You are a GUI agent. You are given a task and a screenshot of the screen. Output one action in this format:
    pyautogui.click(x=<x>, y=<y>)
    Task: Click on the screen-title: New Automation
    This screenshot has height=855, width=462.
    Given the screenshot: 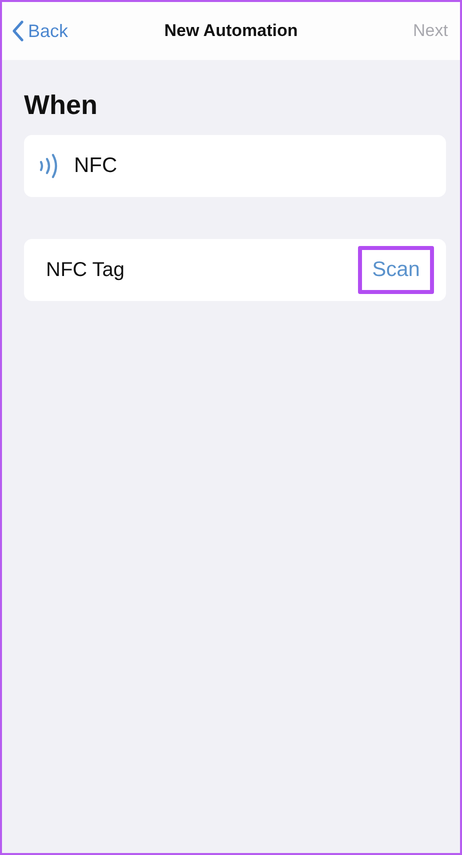 What is the action you would take?
    pyautogui.click(x=231, y=31)
    